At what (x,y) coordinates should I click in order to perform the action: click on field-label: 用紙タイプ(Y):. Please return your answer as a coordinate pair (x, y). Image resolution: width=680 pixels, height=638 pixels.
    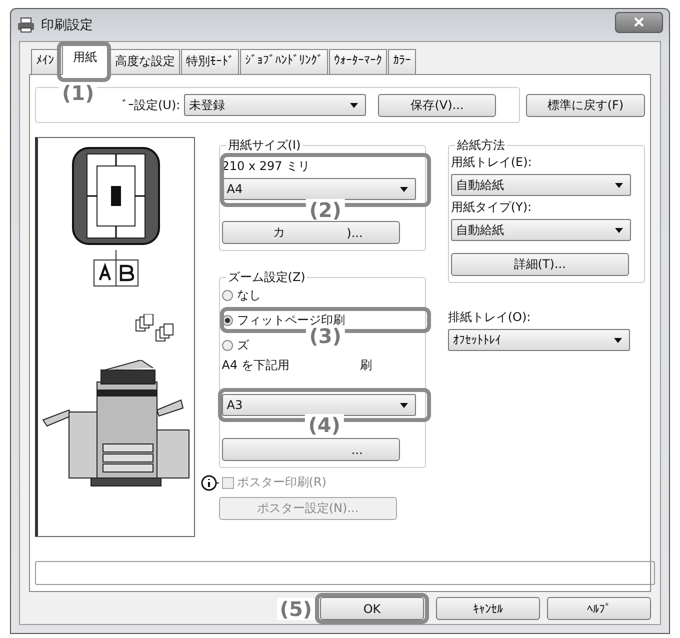
    Looking at the image, I should click on (491, 207).